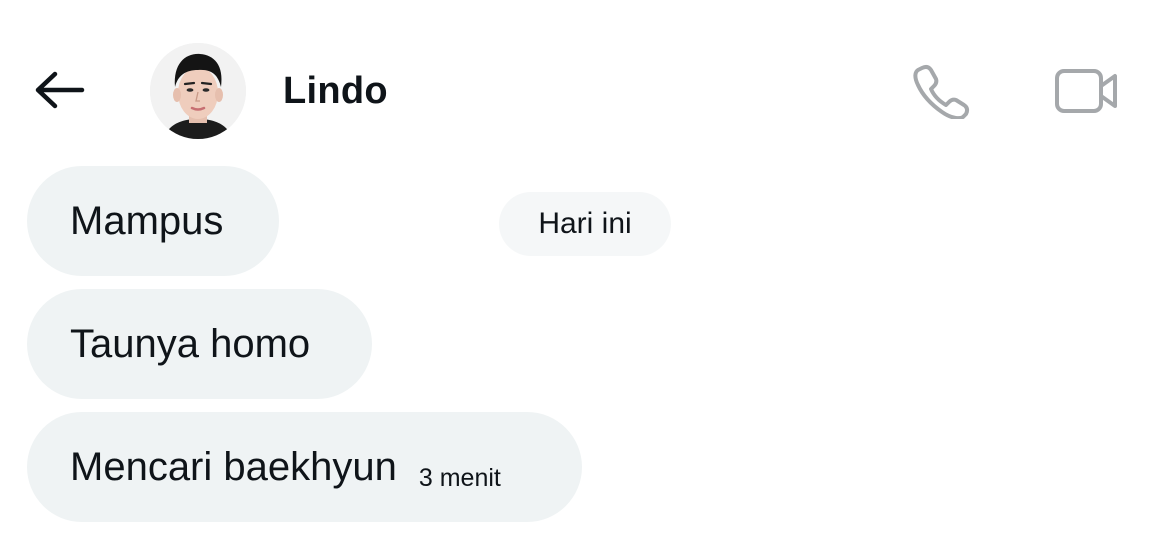 The width and height of the screenshot is (1170, 546). I want to click on message-text: Mampus, so click(147, 220).